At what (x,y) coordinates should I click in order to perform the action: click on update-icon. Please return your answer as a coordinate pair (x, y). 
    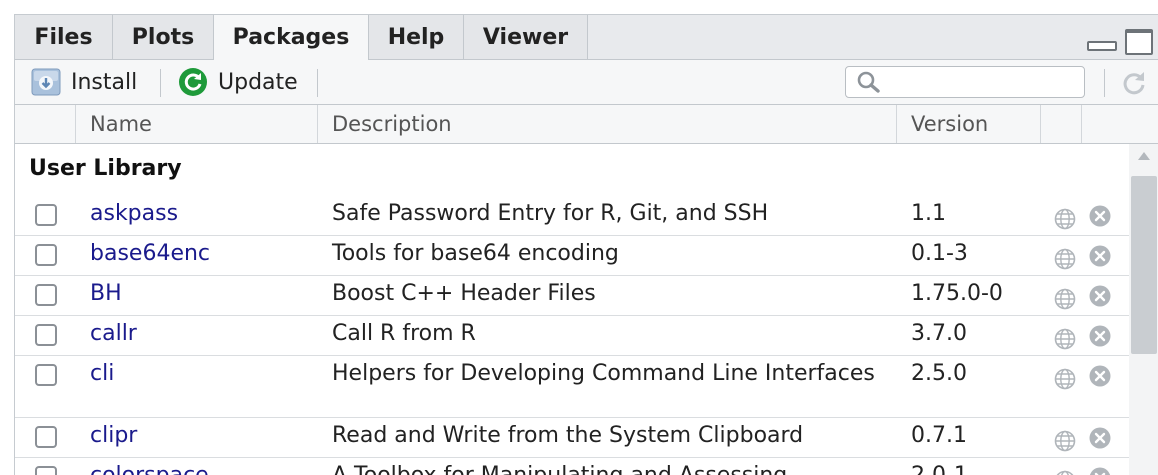
    Looking at the image, I should click on (193, 82).